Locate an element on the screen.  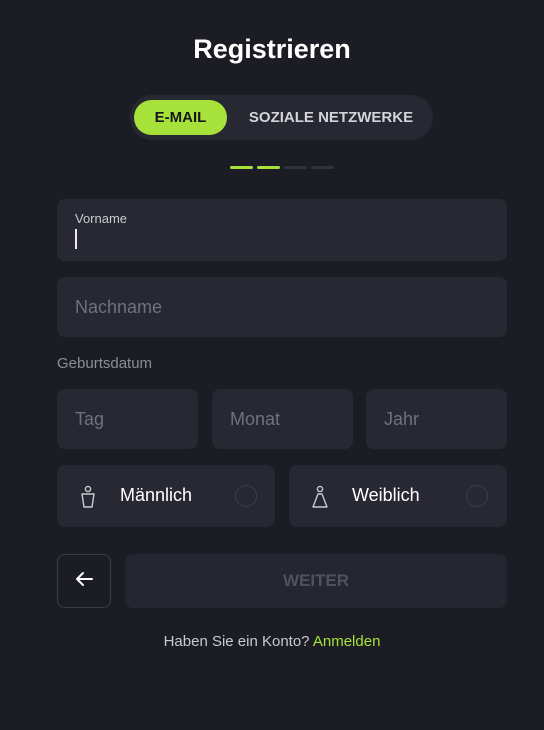
gender-male-label: Männlich is located at coordinates (156, 495).